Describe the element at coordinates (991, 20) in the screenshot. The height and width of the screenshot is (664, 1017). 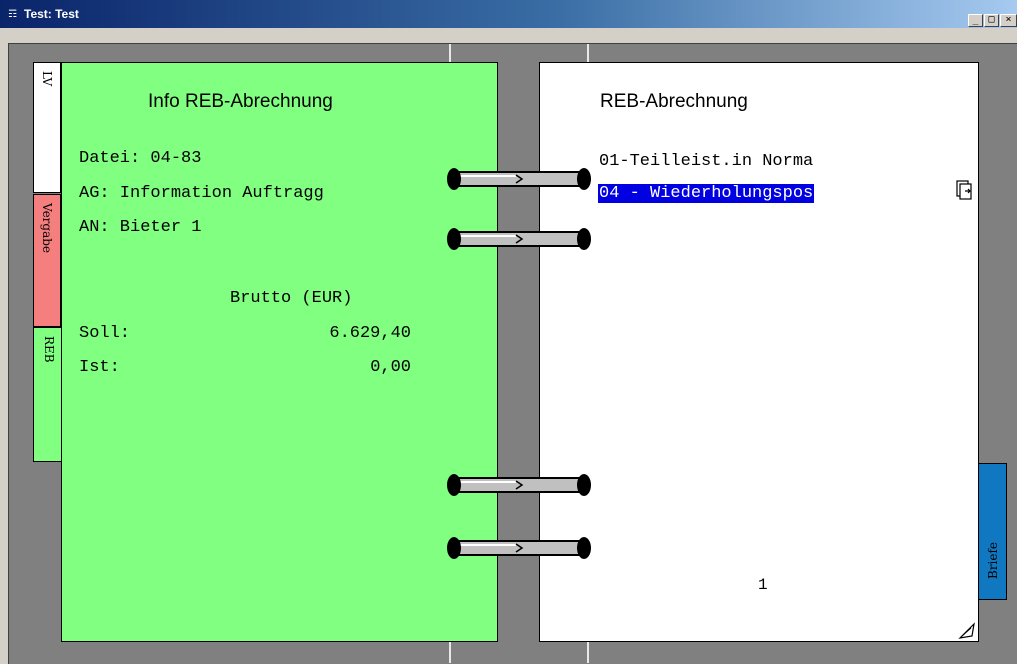
I see `maximize-button: □` at that location.